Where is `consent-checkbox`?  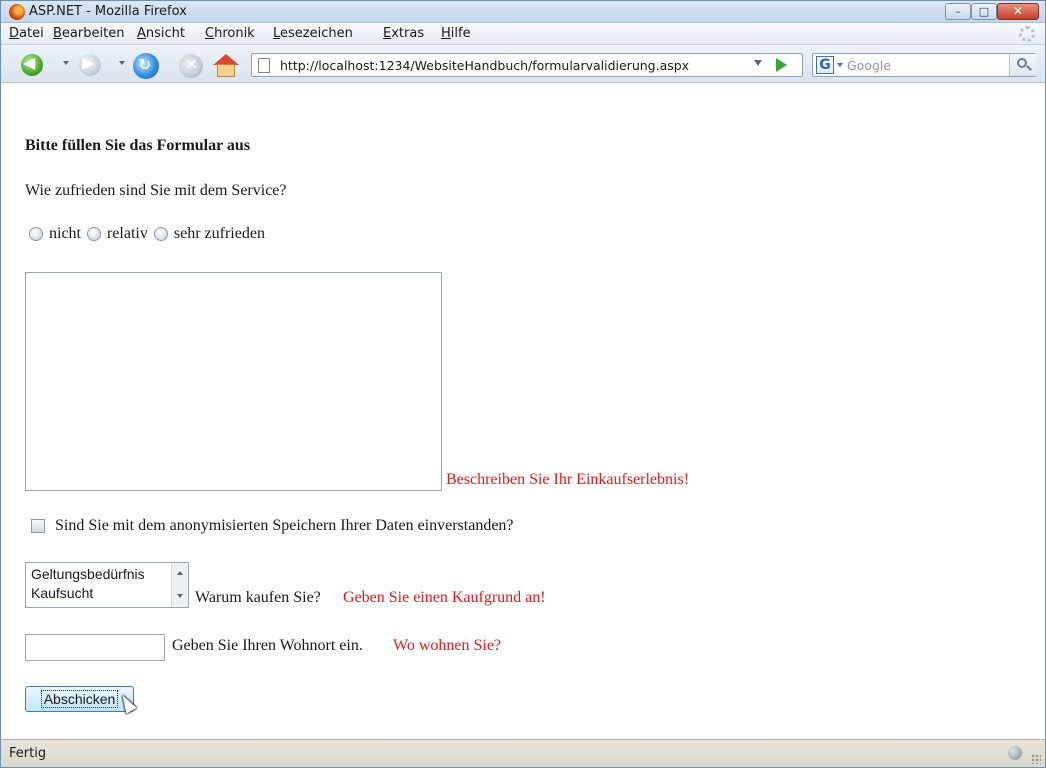 consent-checkbox is located at coordinates (38, 526).